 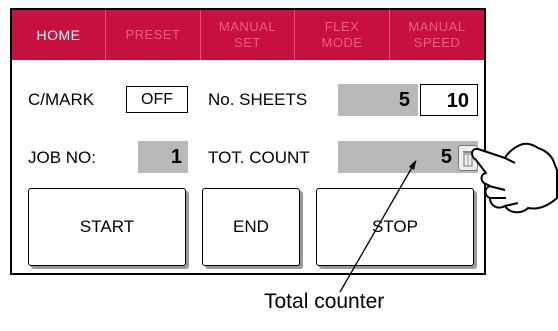 I want to click on callout-label: Total counter, so click(x=324, y=301).